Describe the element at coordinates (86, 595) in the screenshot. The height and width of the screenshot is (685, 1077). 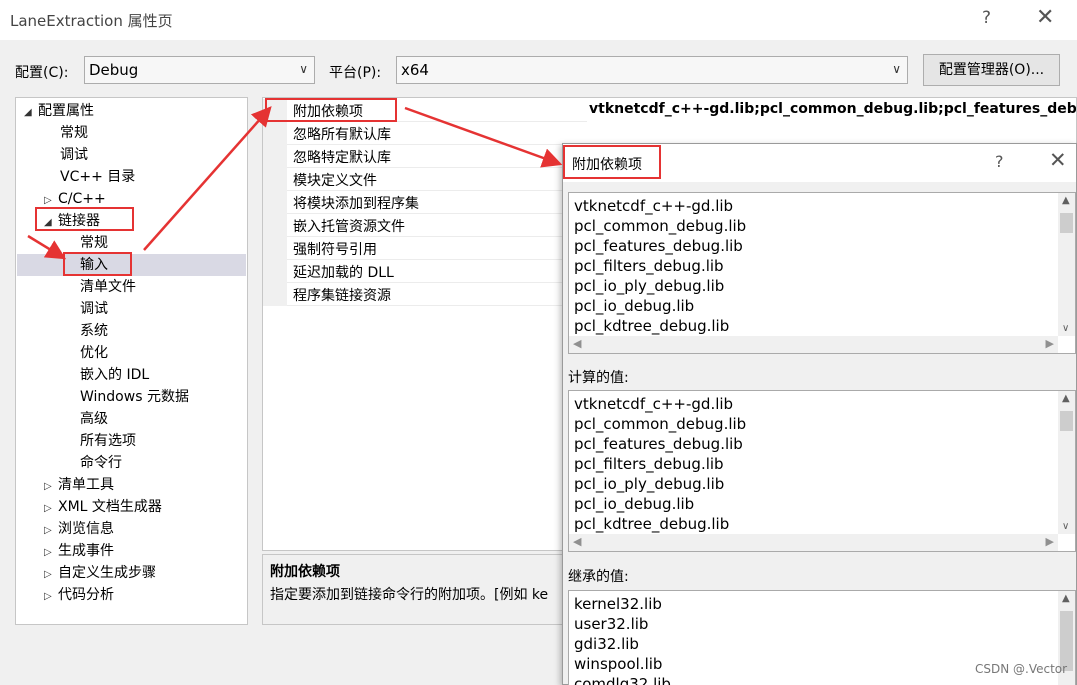
I see `tree-item-label: 代码分析` at that location.